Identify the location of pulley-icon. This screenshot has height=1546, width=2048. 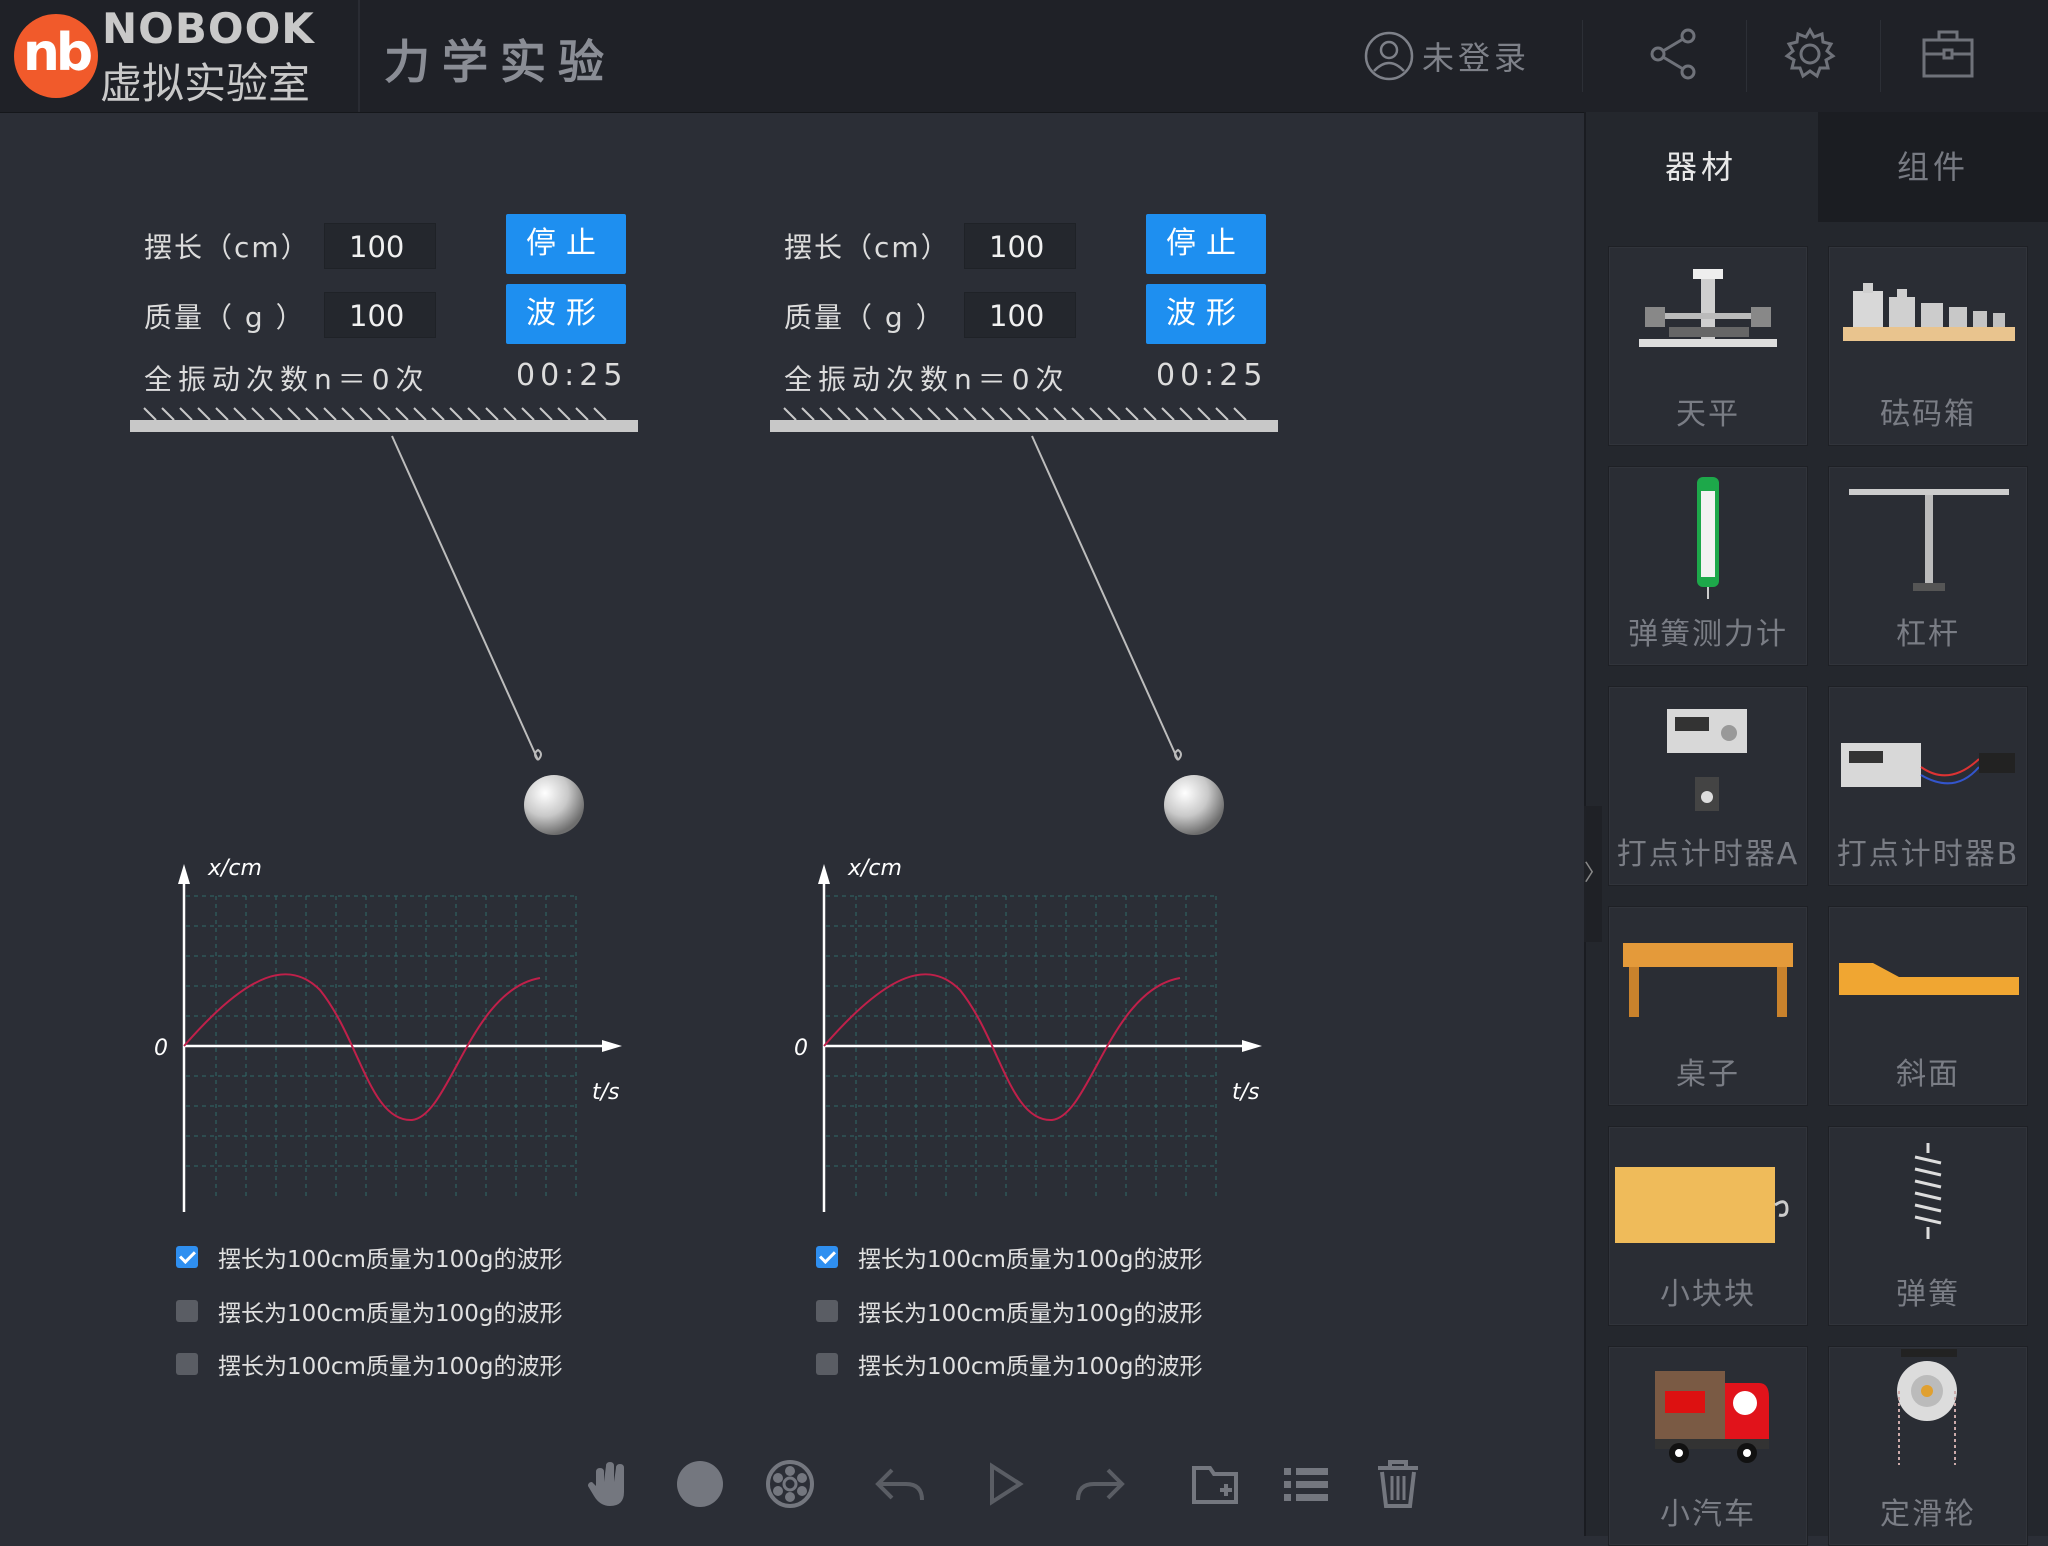
(1927, 1407).